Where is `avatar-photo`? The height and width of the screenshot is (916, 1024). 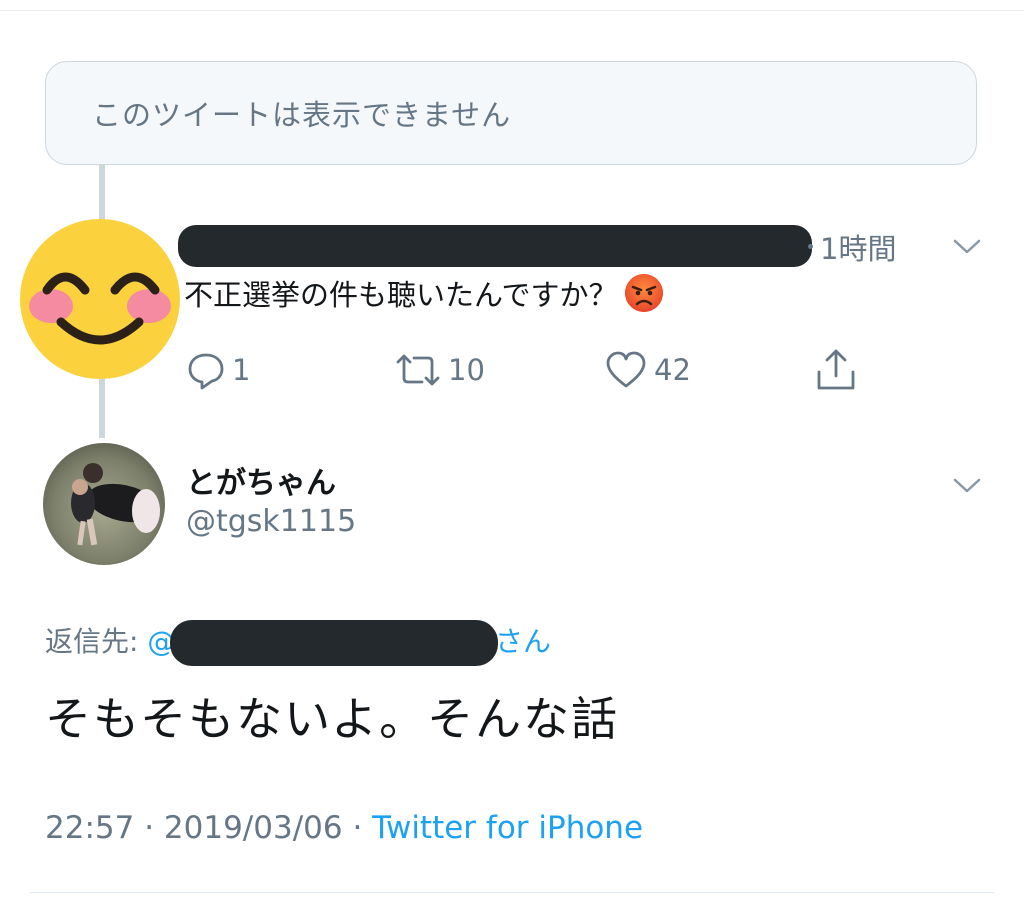 avatar-photo is located at coordinates (104, 504).